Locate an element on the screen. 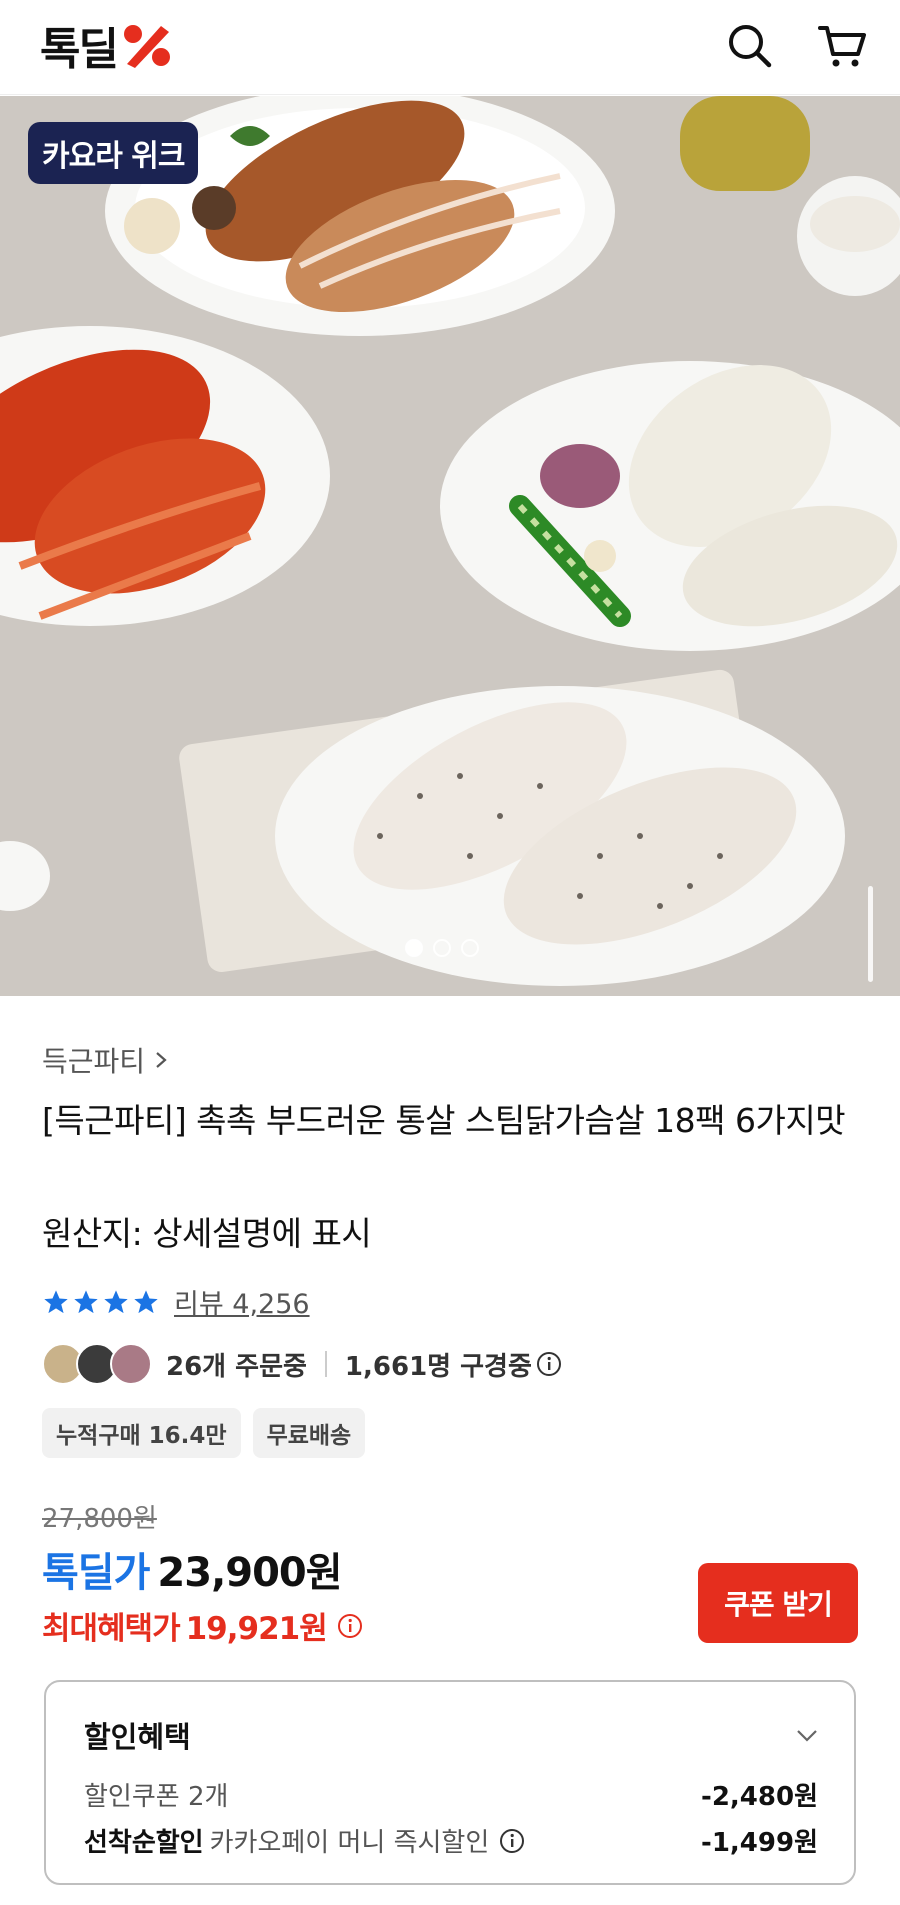 This screenshot has width=900, height=1905. discount-amount: -1,499원 is located at coordinates (759, 1843).